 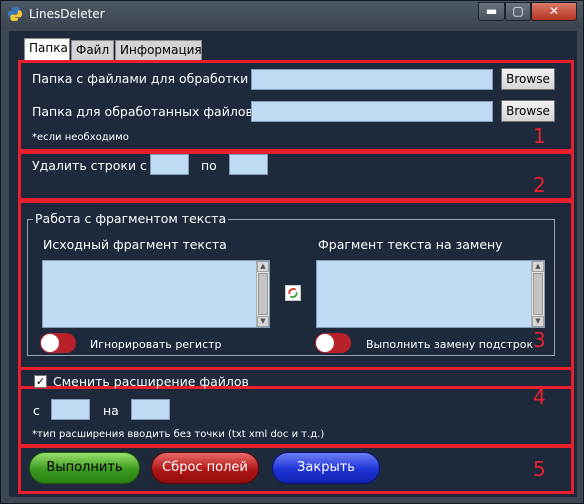 I want to click on source-folder-label: Папка с файлами для обработки, so click(x=140, y=78).